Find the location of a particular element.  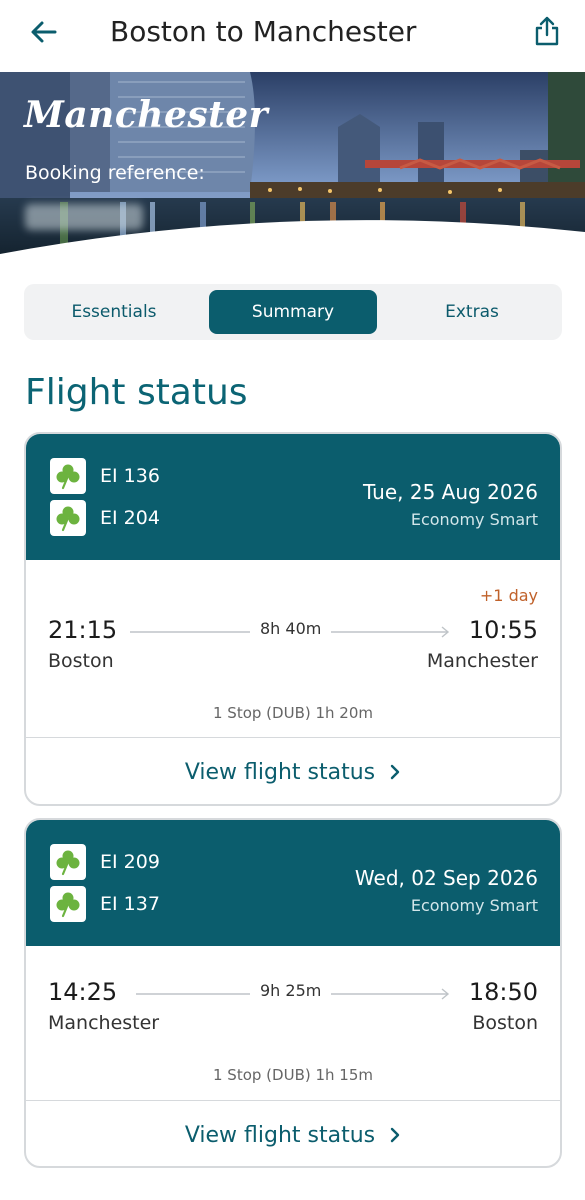

back-button is located at coordinates (44, 32).